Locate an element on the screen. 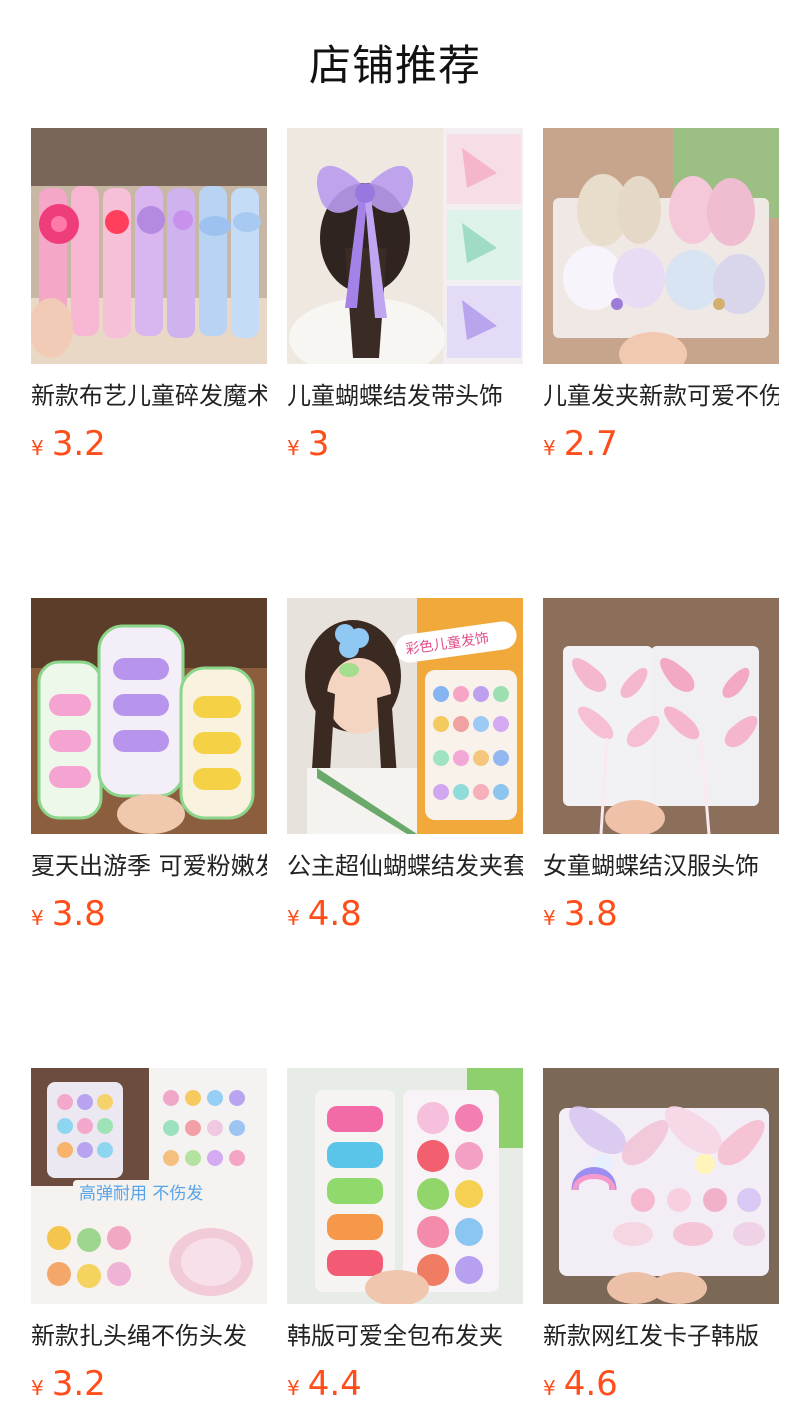  product-card: 夏天出游季 可爱粉嫩发夹 ¥ 3.8 is located at coordinates (149, 767).